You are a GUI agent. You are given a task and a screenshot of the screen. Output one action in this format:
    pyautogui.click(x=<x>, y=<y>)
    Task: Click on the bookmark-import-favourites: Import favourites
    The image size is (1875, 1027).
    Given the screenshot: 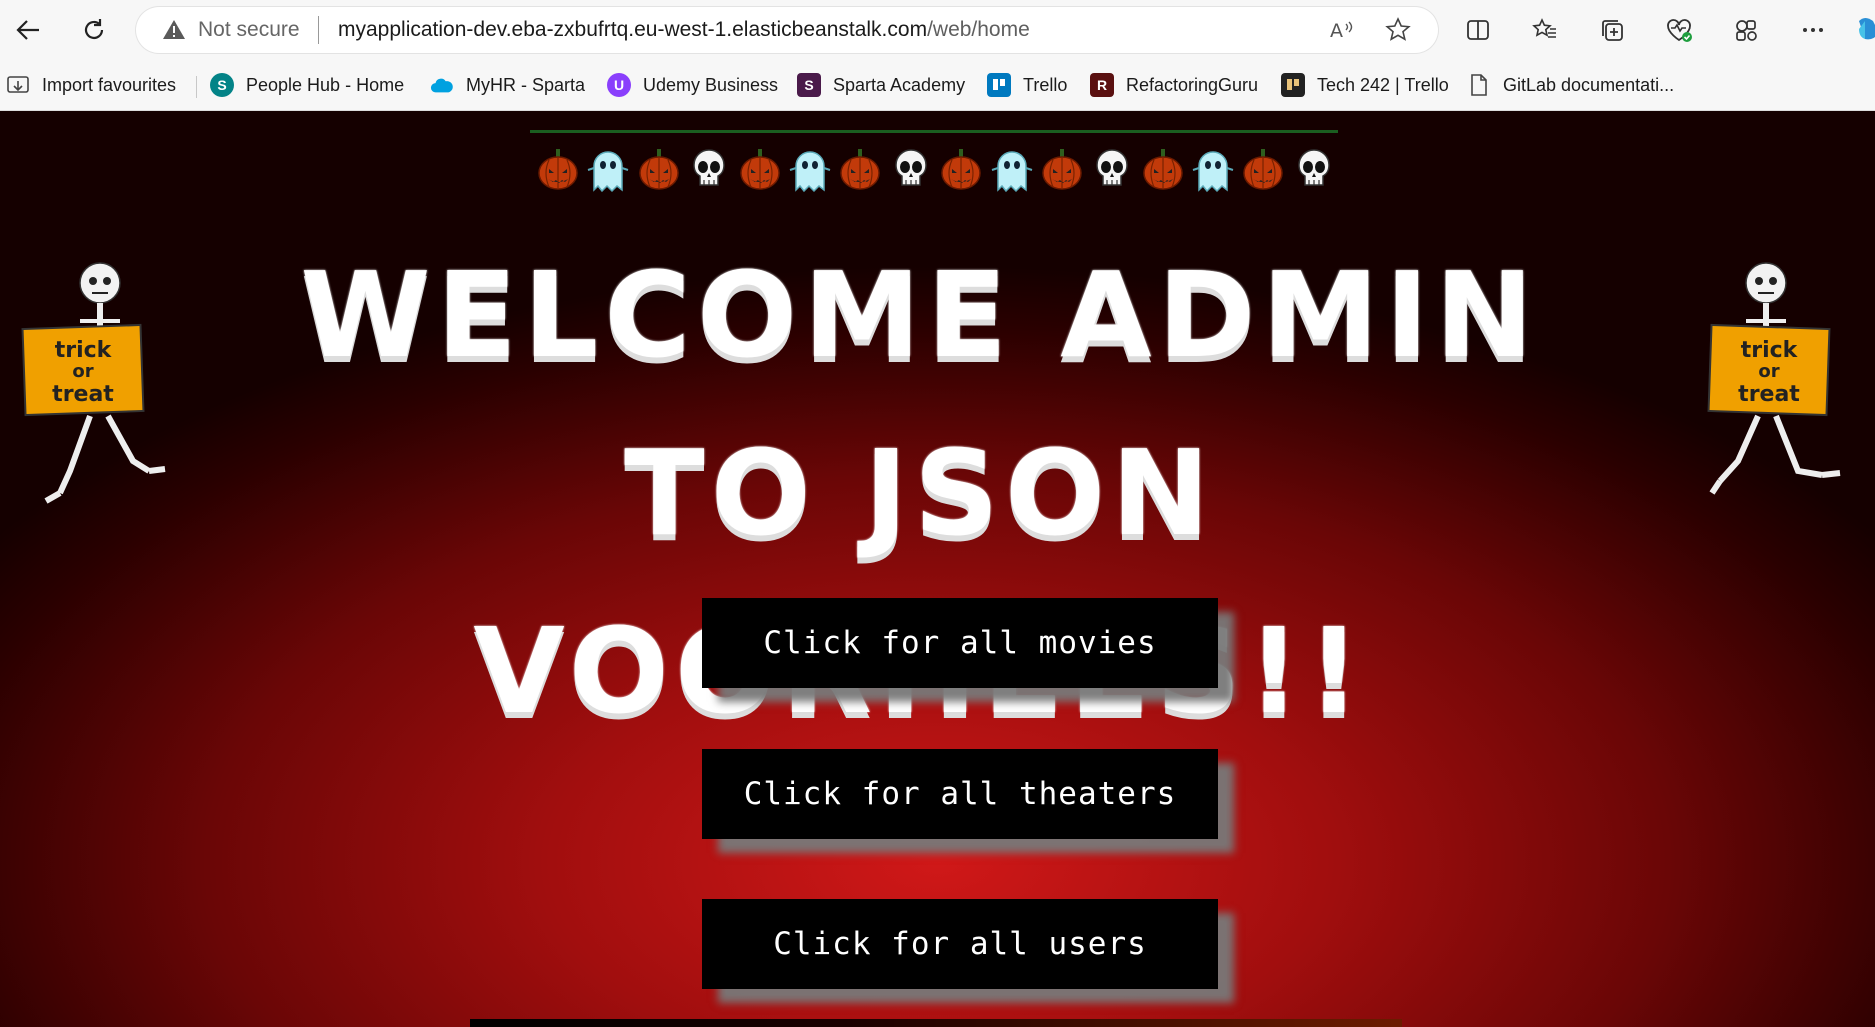 What is the action you would take?
    pyautogui.click(x=91, y=85)
    